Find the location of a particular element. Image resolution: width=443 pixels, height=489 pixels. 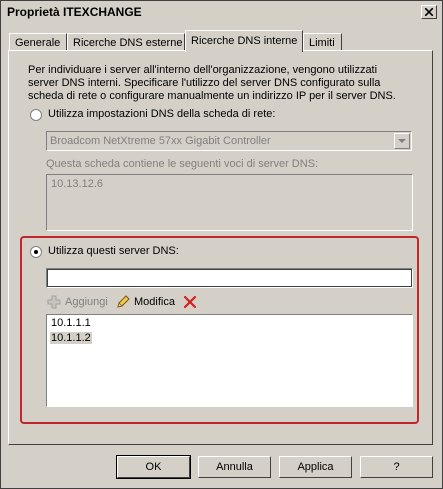

edit-label: Modifica is located at coordinates (154, 302).